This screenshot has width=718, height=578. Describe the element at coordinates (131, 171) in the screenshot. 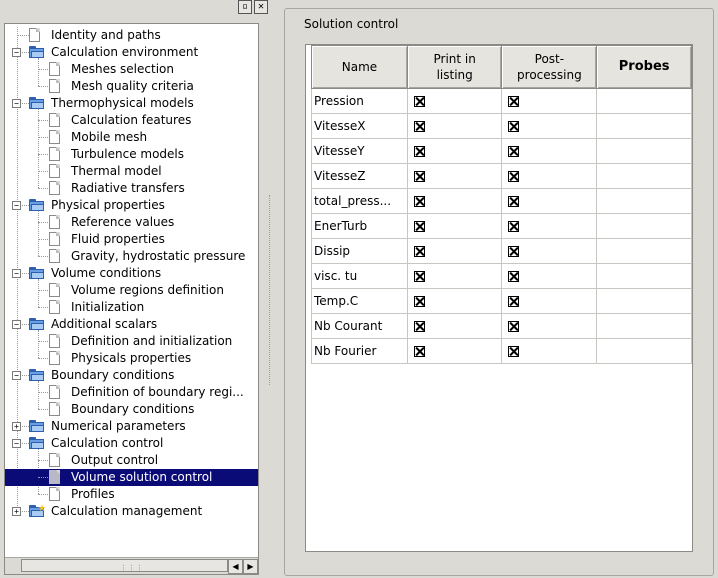

I see `tree-item: Thermal model` at that location.